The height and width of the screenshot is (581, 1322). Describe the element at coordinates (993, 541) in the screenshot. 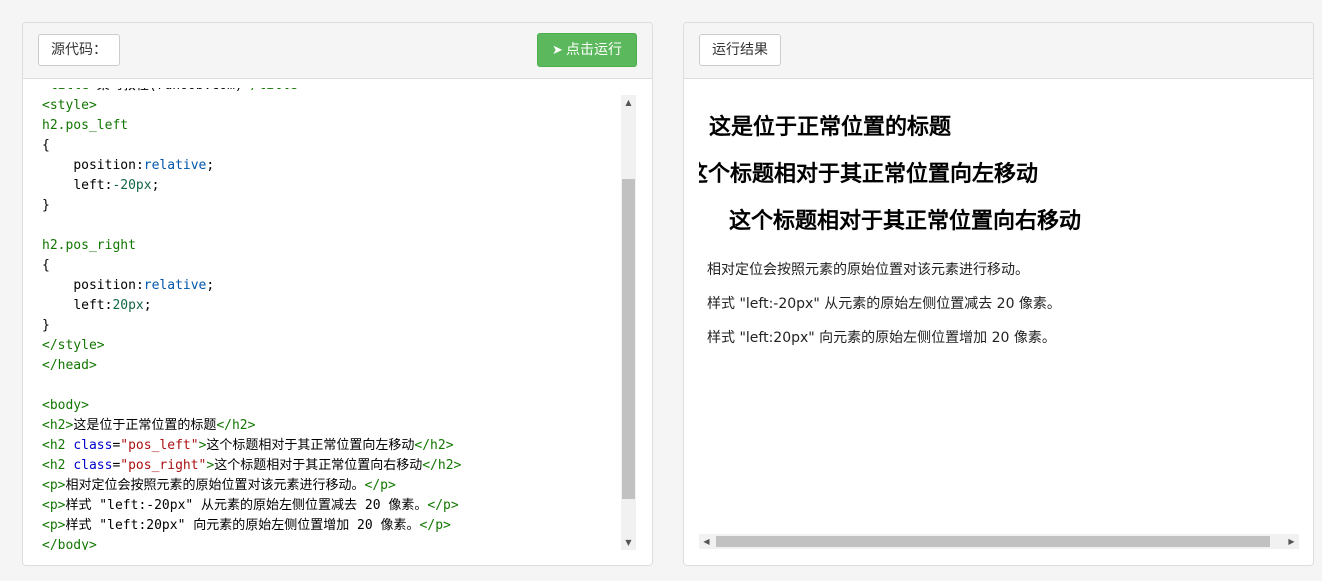

I see `result-scroll-thumb` at that location.